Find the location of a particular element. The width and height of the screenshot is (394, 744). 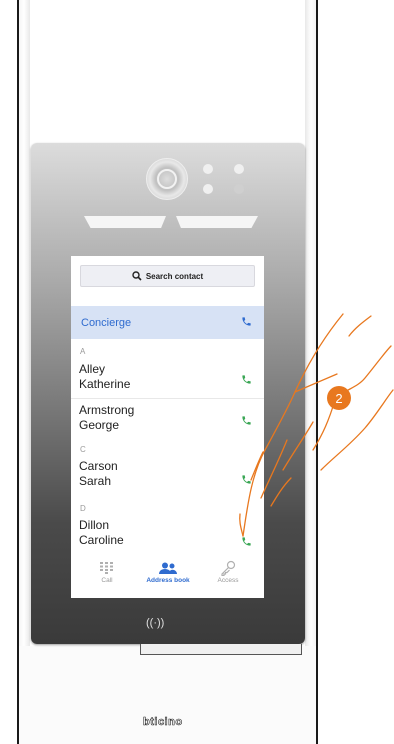

contact-name-second: Sarah is located at coordinates (95, 481).